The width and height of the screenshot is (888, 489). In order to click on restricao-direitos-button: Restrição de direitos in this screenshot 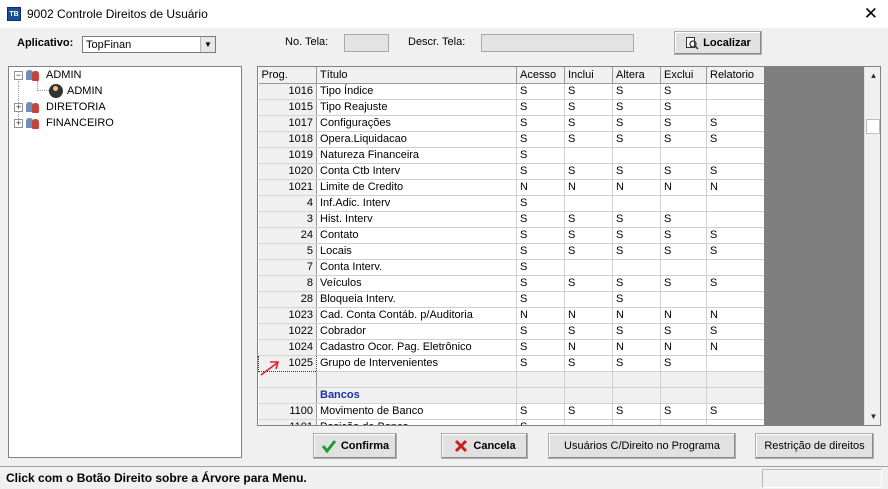, I will do `click(814, 446)`.